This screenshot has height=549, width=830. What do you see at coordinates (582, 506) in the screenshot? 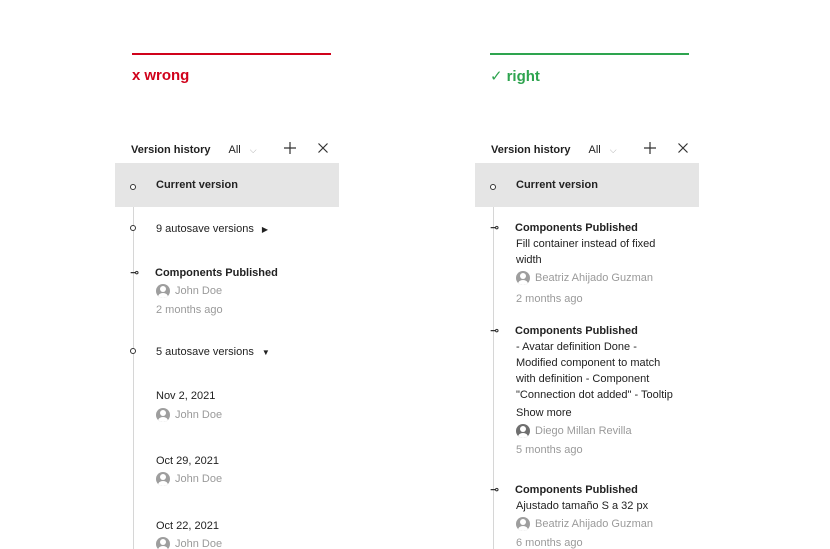
I see `published-description-line: Ajustado tamaño S a 32 px` at bounding box center [582, 506].